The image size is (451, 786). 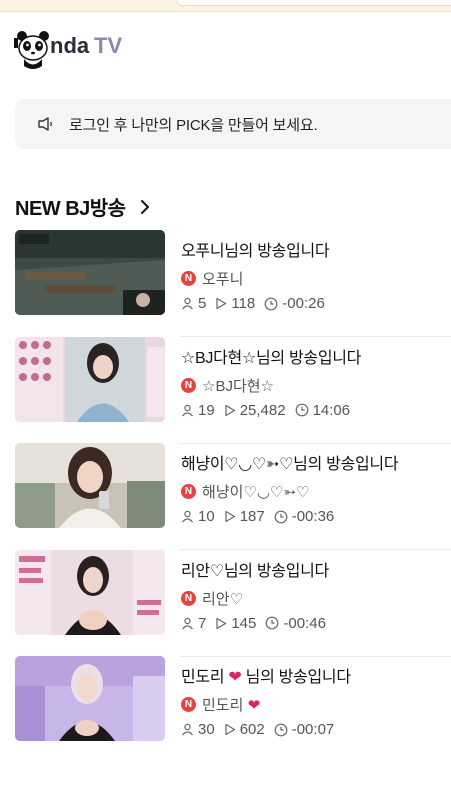 I want to click on new-bj-section-header: NEW BJ방송, so click(x=82, y=206).